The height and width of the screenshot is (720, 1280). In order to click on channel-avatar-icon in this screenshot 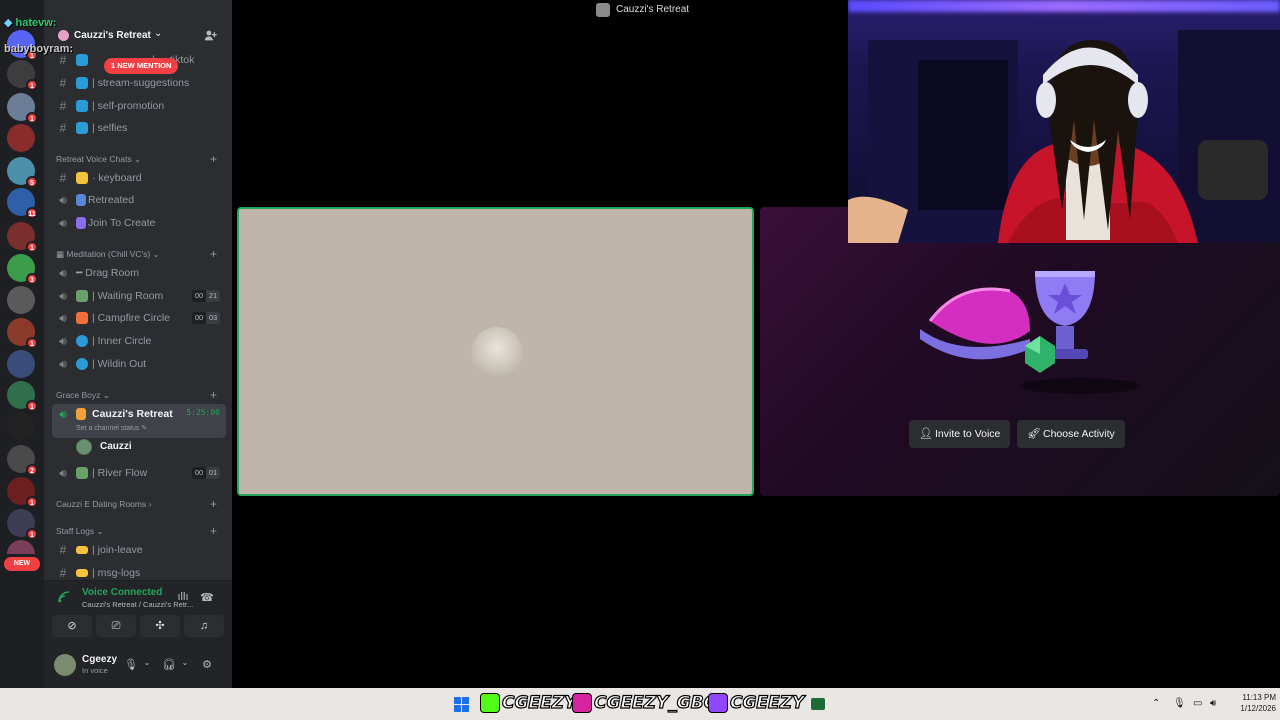, I will do `click(603, 10)`.